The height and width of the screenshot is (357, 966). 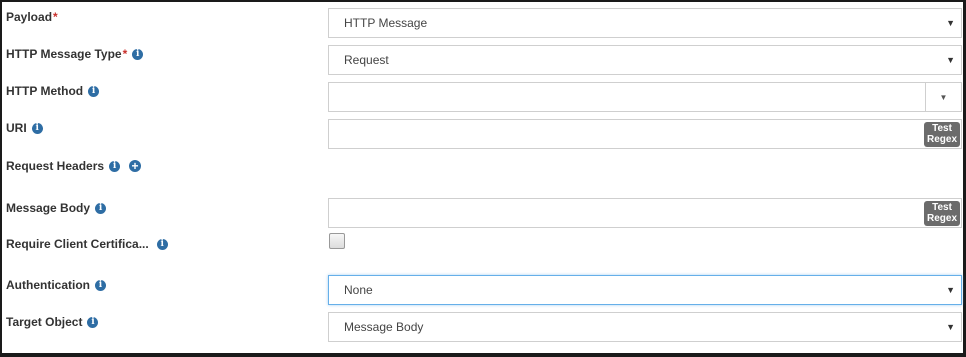 I want to click on http-message-type-label: HTTP Message Type * i, so click(x=75, y=54).